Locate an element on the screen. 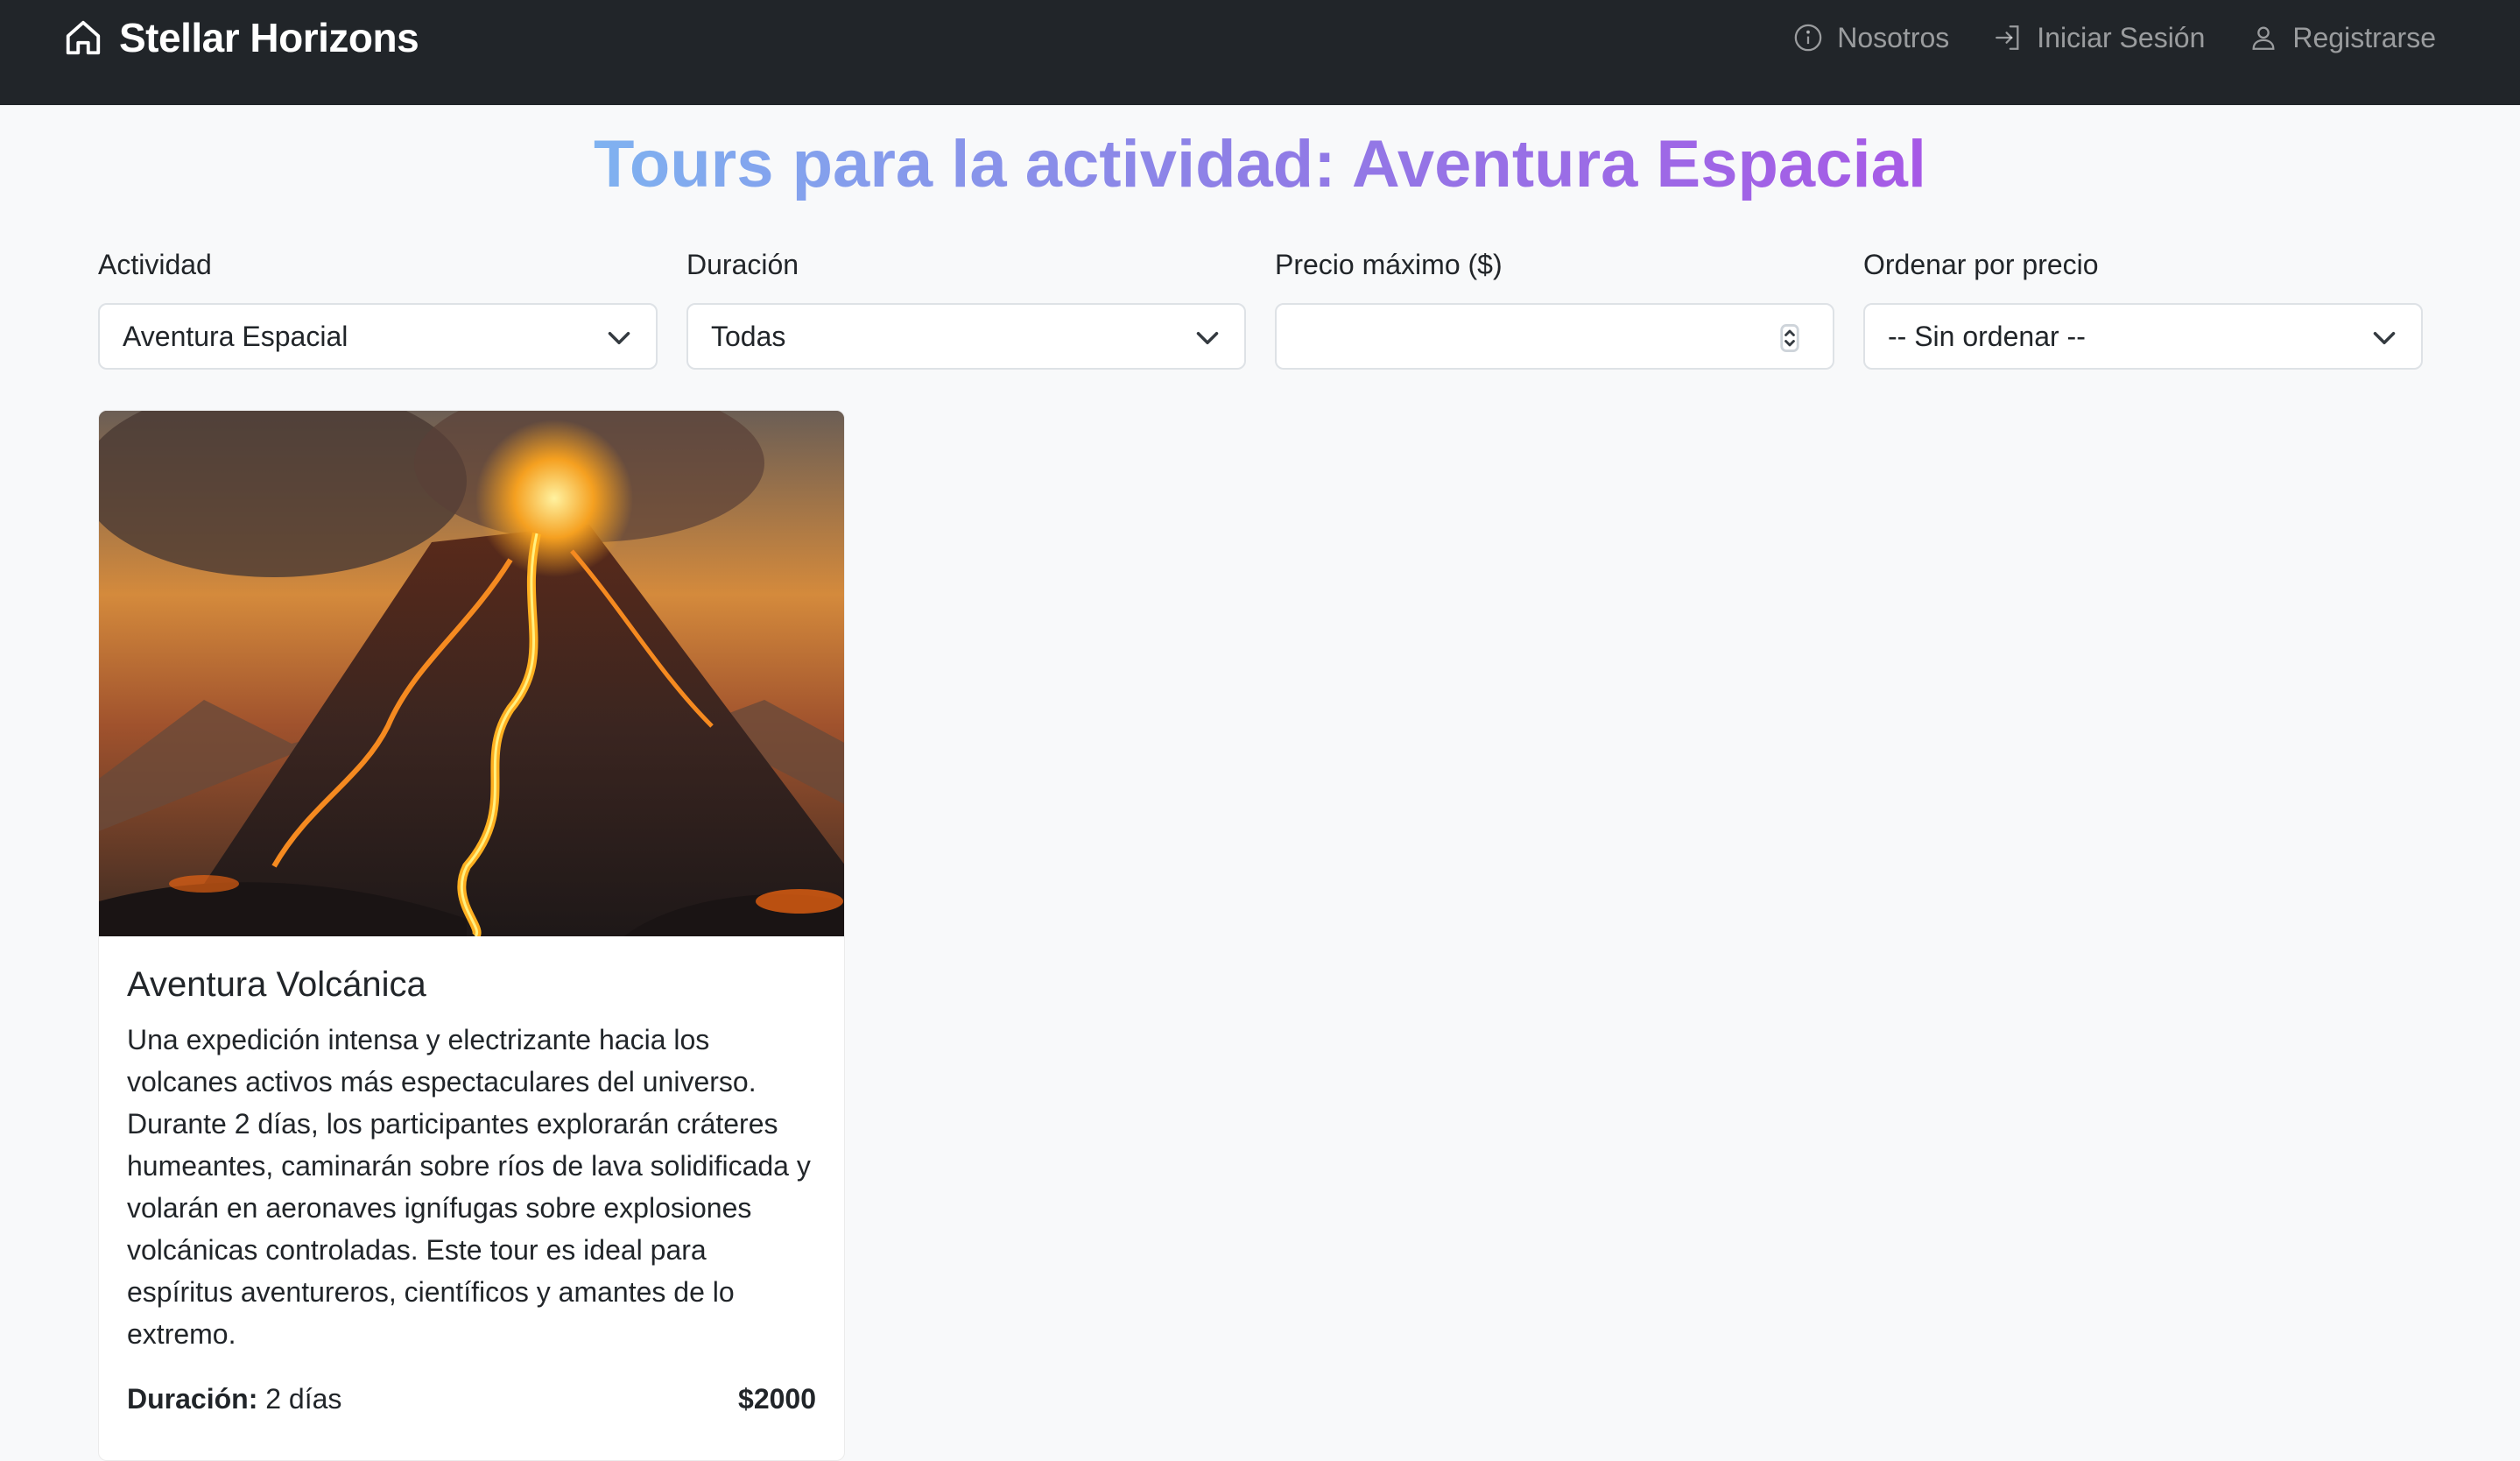 This screenshot has height=1461, width=2520. nav-link-iniciar-sesion: Iniciar Sesión is located at coordinates (2099, 38).